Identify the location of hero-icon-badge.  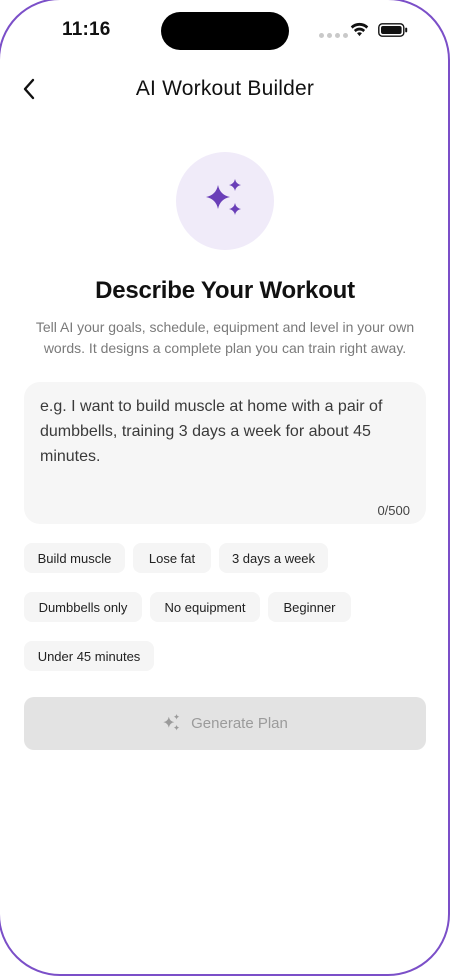
(225, 201).